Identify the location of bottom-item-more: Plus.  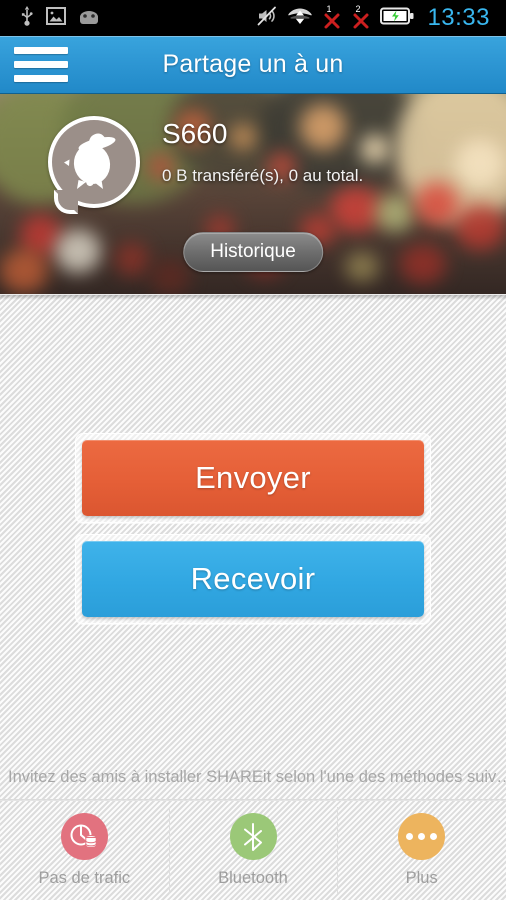
(421, 850).